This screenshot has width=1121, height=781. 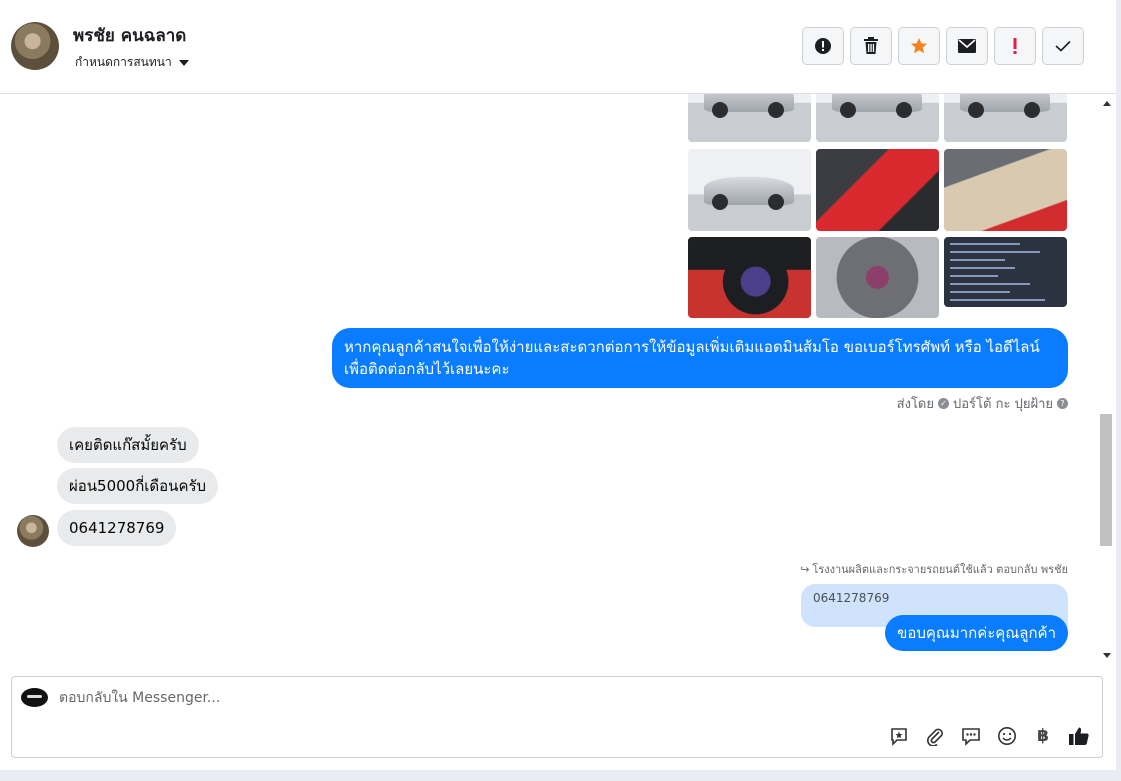 I want to click on sent-by-meta: ส่งโดย ✓ ปอร์โต้ กะ ปุยฝ้าย ?, so click(x=982, y=403).